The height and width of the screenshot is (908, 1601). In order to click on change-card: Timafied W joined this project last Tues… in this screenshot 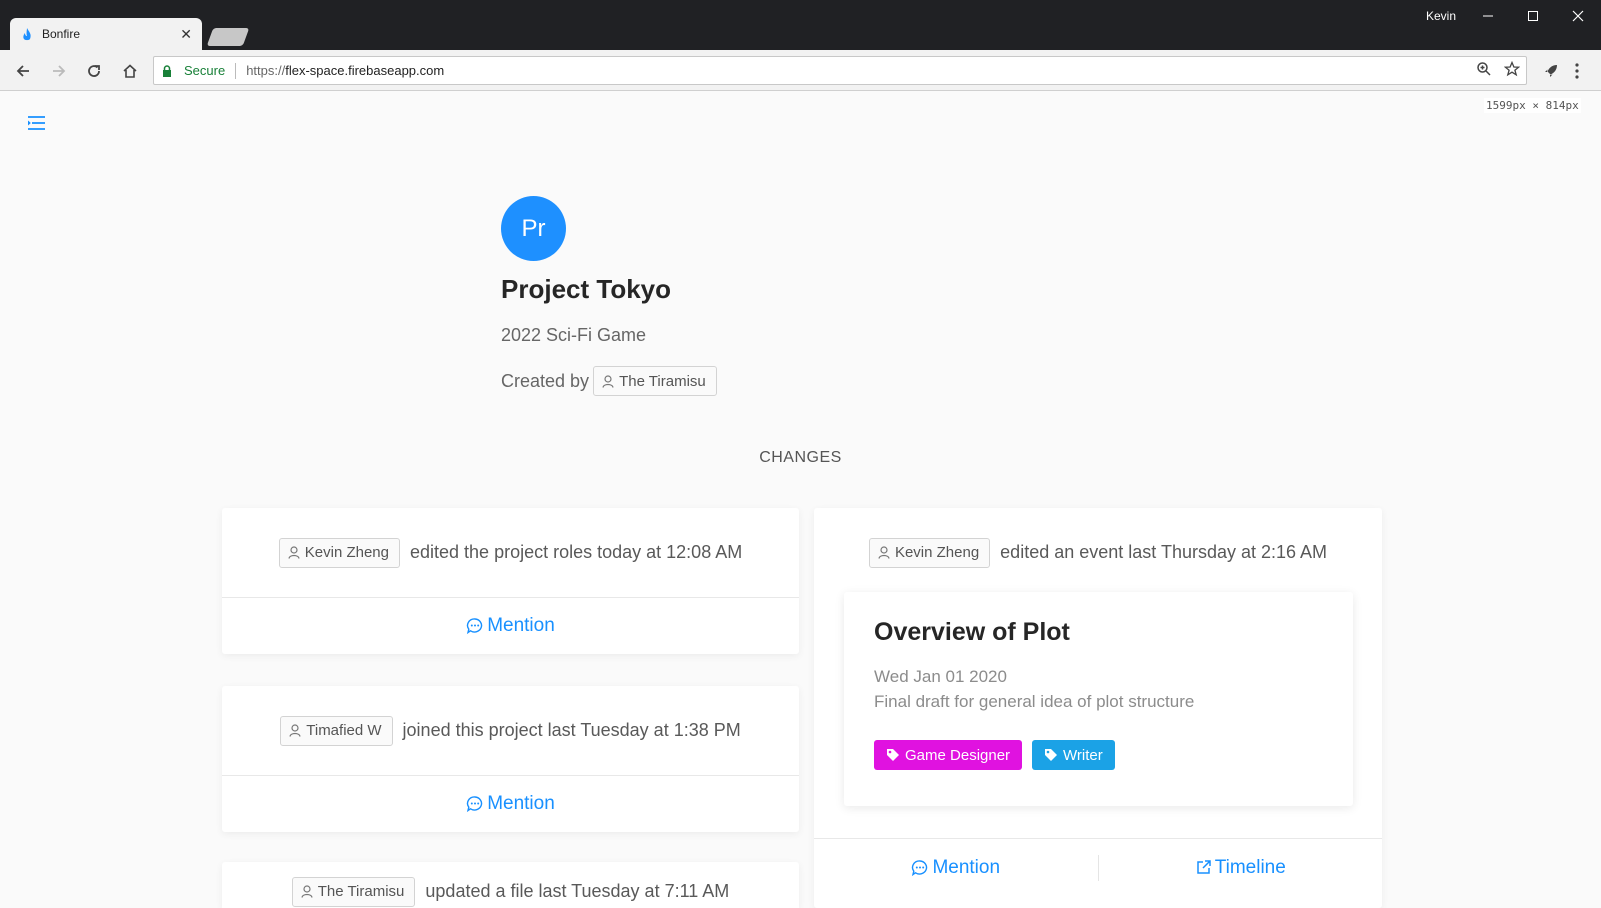, I will do `click(510, 759)`.